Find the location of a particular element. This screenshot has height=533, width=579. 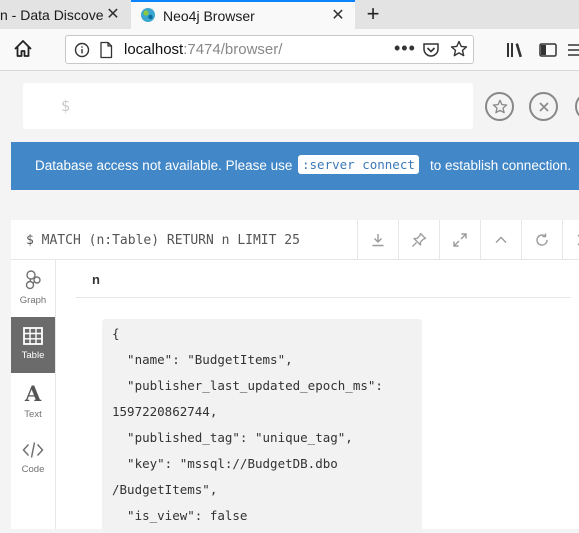

pin-button is located at coordinates (418, 240).